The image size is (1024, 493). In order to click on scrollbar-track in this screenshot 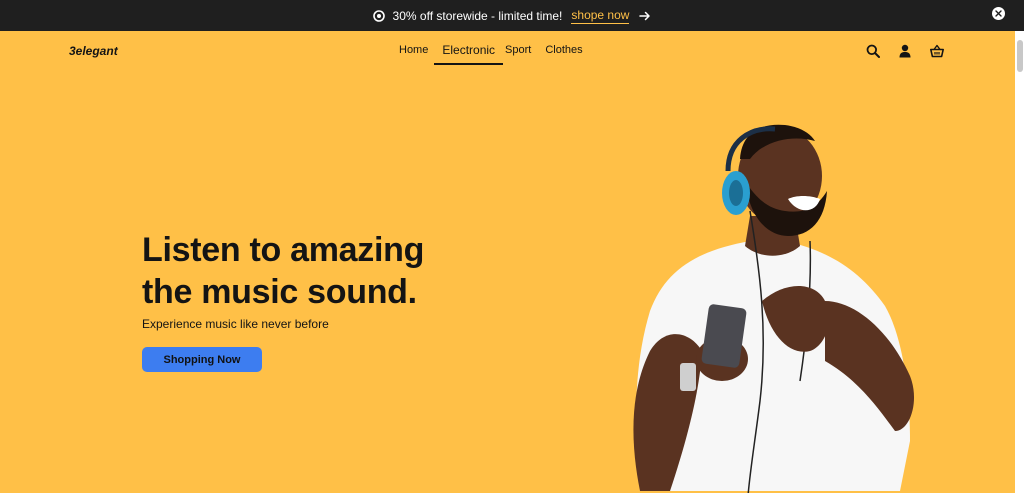, I will do `click(1019, 262)`.